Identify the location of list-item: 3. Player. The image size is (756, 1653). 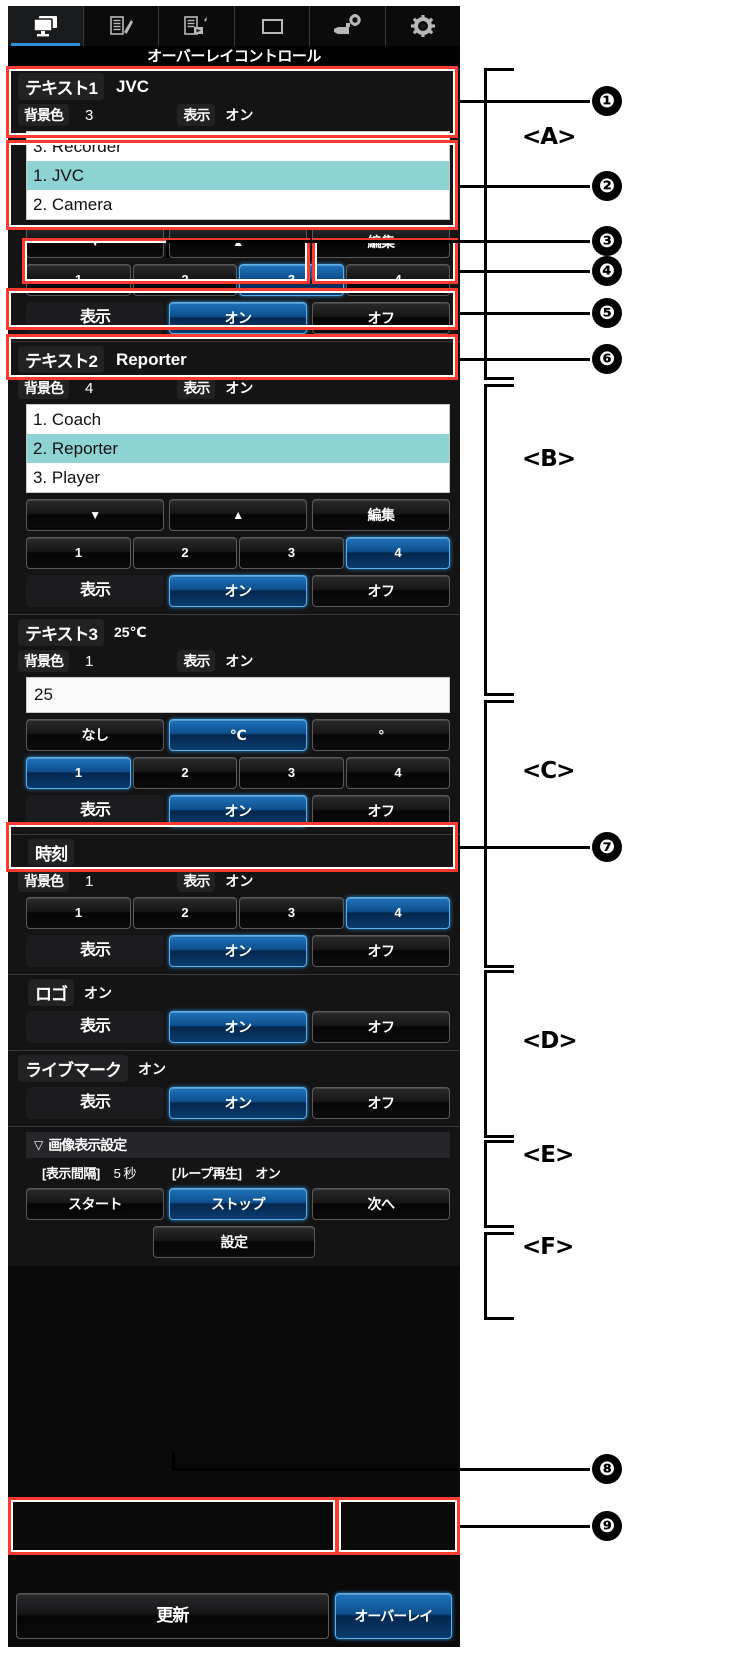
(238, 477).